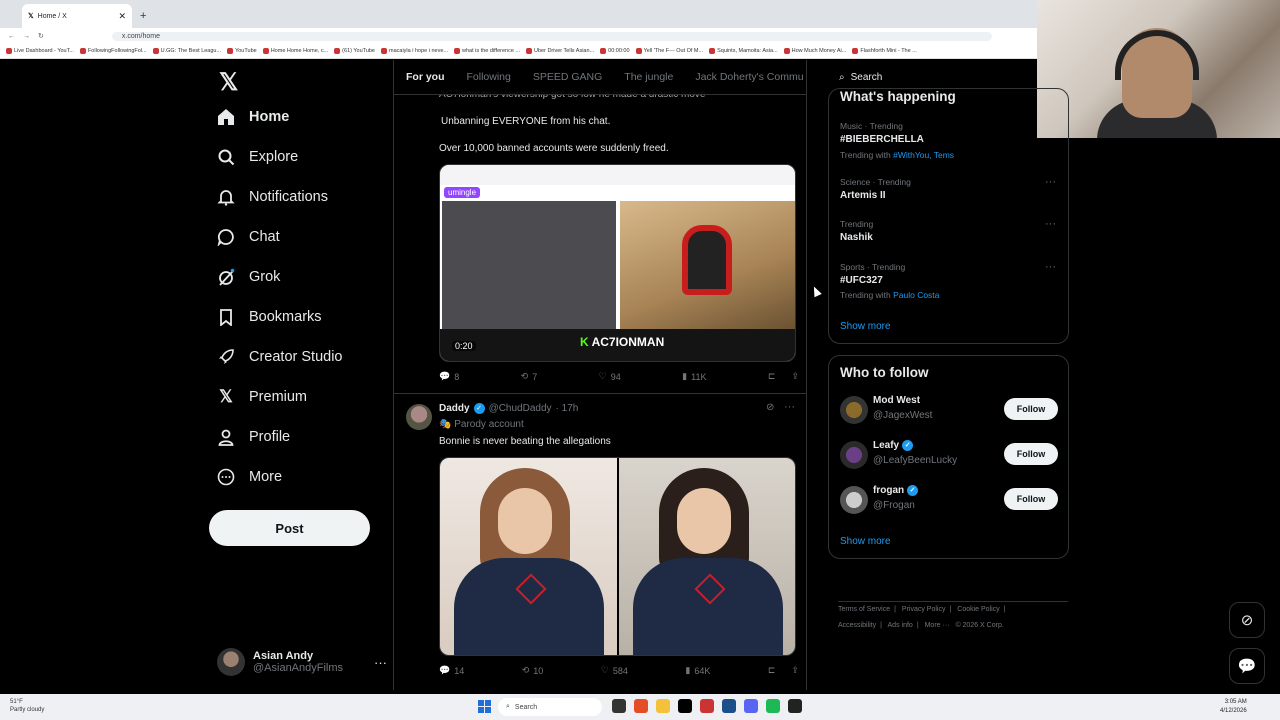 This screenshot has height=720, width=1280. I want to click on chat-float-button: 💬, so click(1247, 666).